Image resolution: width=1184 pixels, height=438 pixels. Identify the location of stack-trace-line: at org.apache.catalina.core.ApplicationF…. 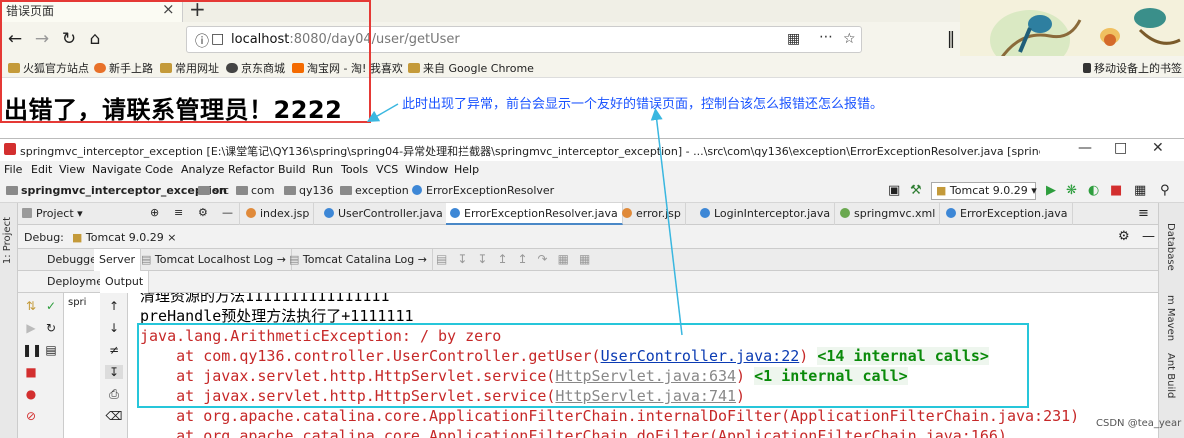
(610, 416).